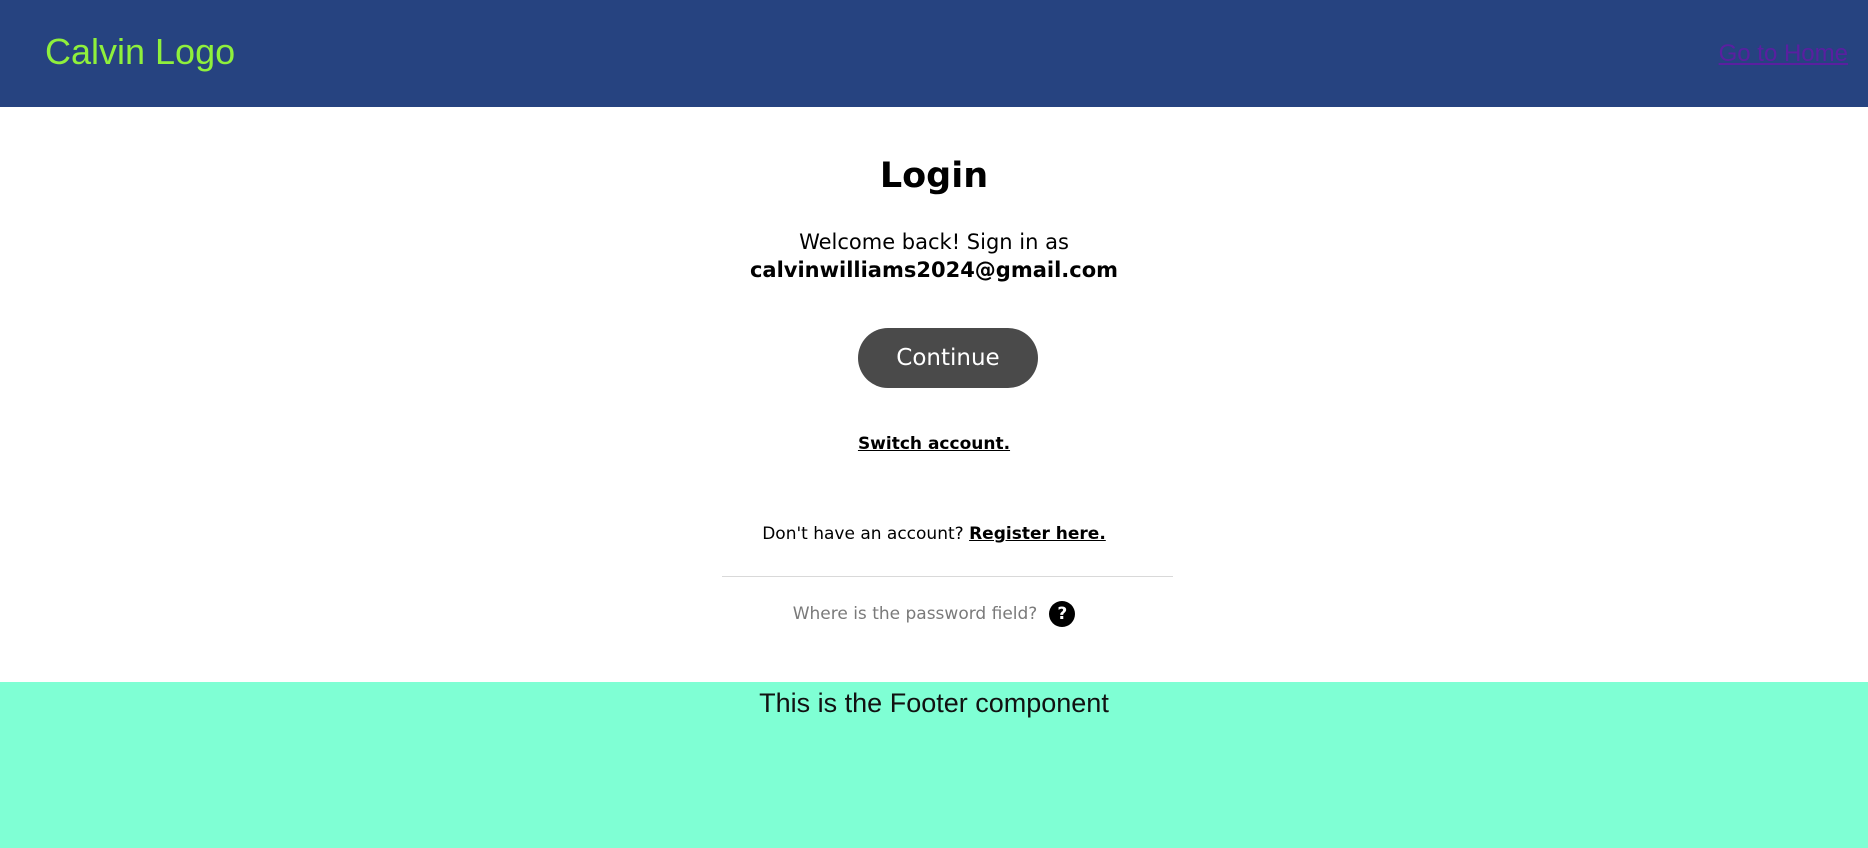 This screenshot has height=848, width=1868. I want to click on register-link: Register here., so click(1037, 534).